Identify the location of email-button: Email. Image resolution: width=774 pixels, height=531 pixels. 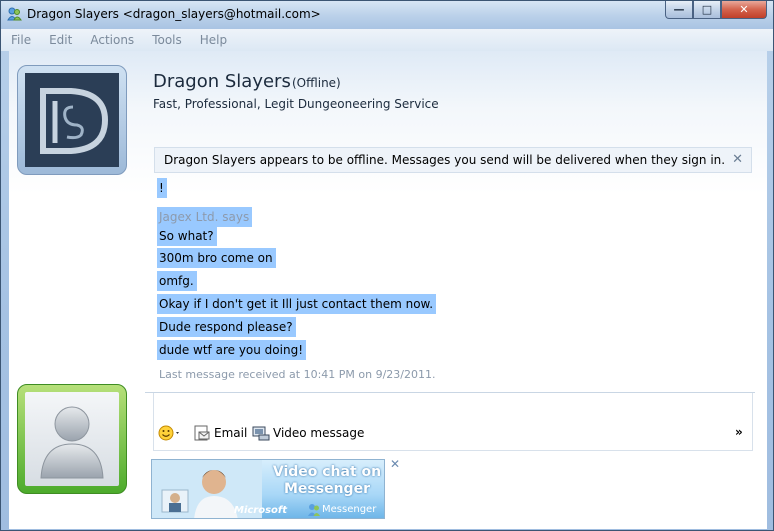
(220, 433).